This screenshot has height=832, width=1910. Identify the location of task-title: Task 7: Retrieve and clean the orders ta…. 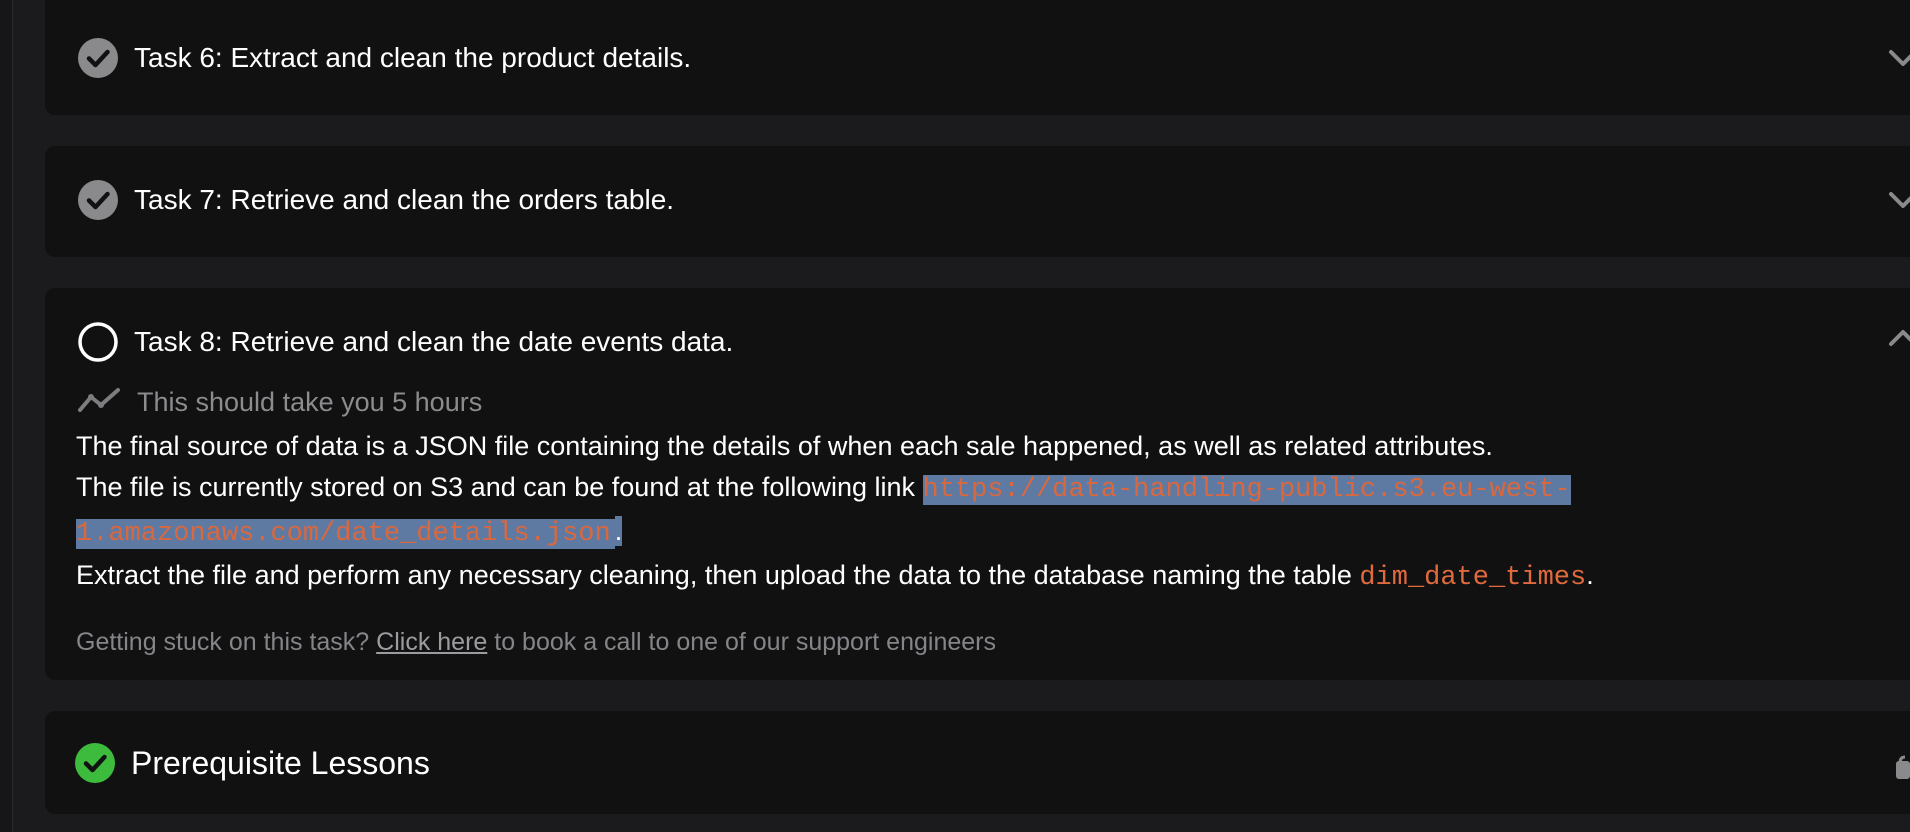
(404, 199).